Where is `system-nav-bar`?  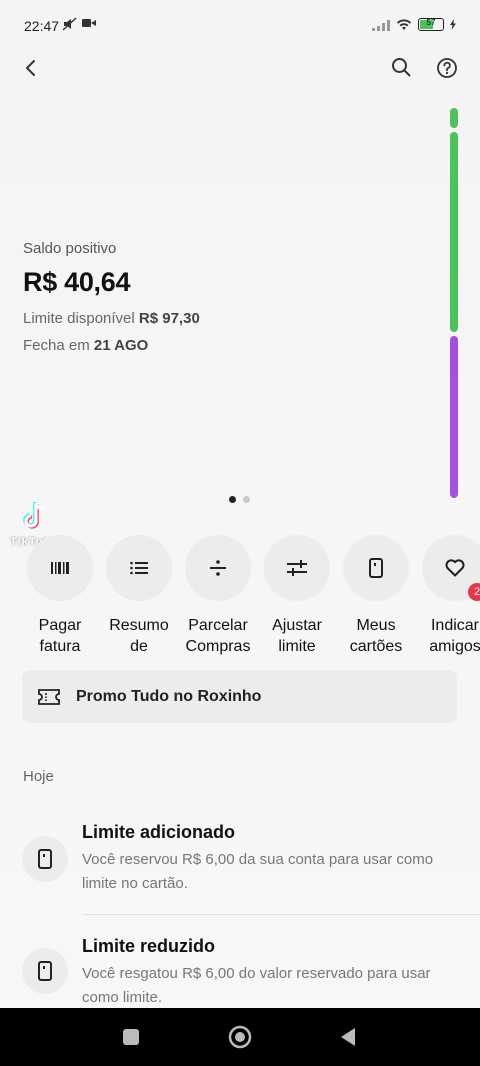
system-nav-bar is located at coordinates (240, 1037).